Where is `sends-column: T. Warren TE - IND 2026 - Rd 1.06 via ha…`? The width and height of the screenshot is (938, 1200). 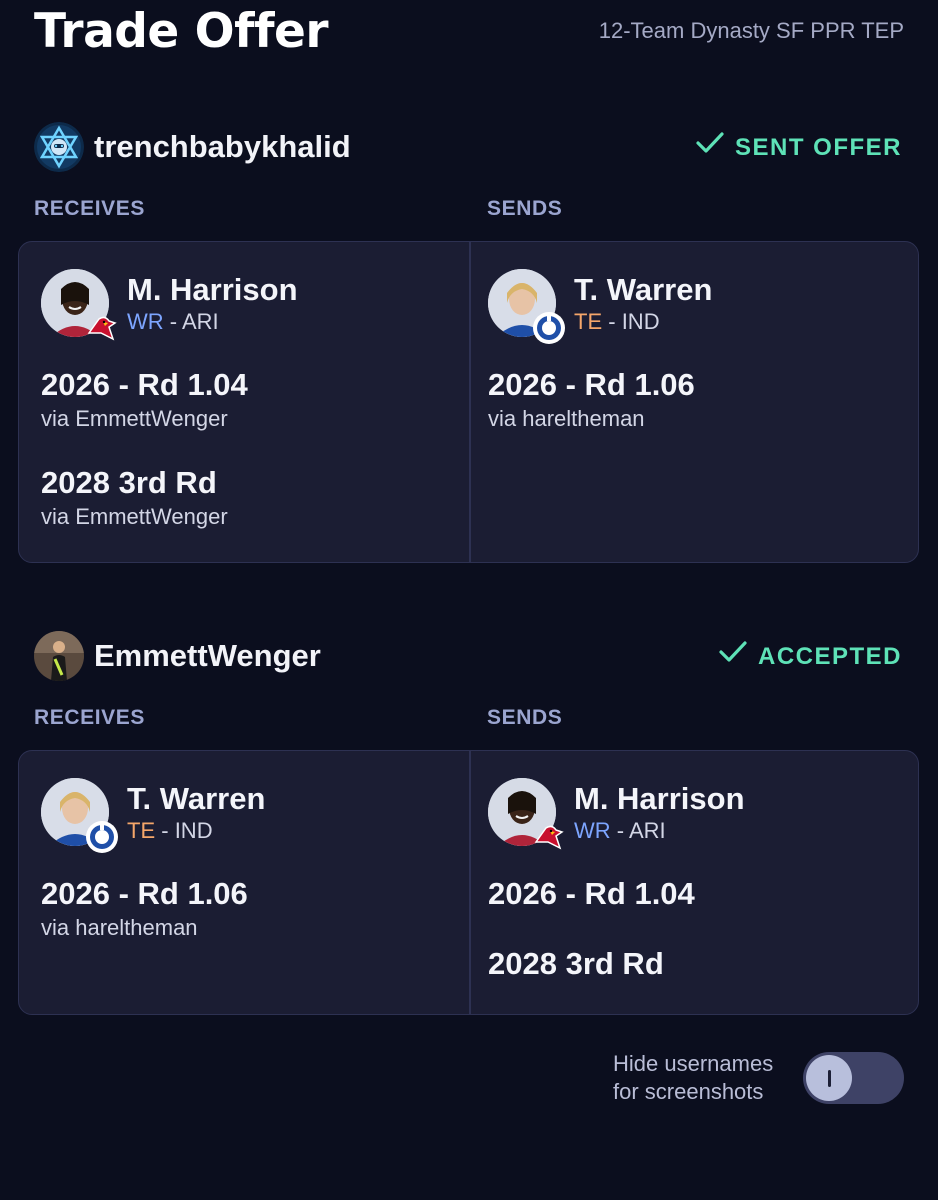
sends-column: T. Warren TE - IND 2026 - Rd 1.06 via ha… is located at coordinates (703, 402).